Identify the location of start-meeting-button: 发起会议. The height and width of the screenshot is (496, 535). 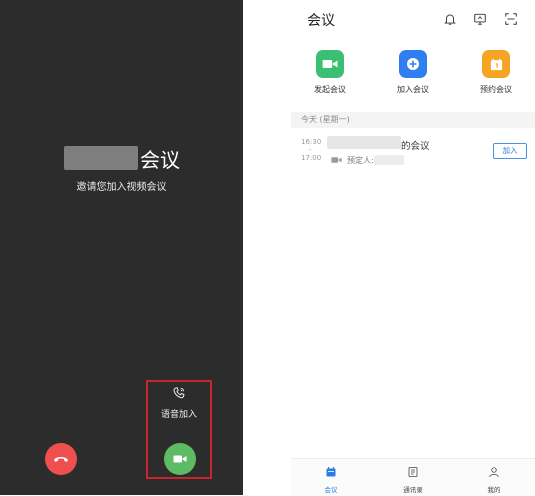
(330, 72).